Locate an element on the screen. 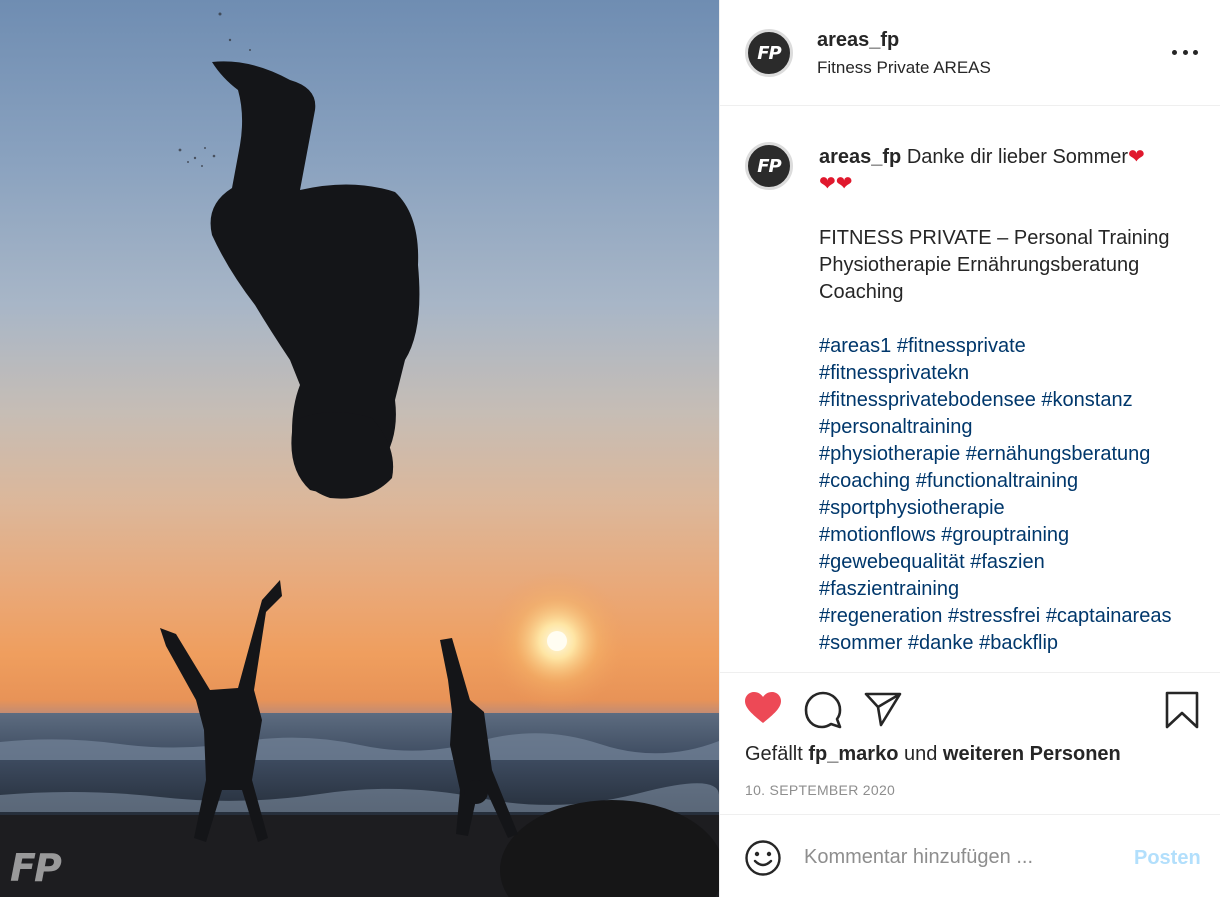  hashtag-link: #faszientraining is located at coordinates (889, 589).